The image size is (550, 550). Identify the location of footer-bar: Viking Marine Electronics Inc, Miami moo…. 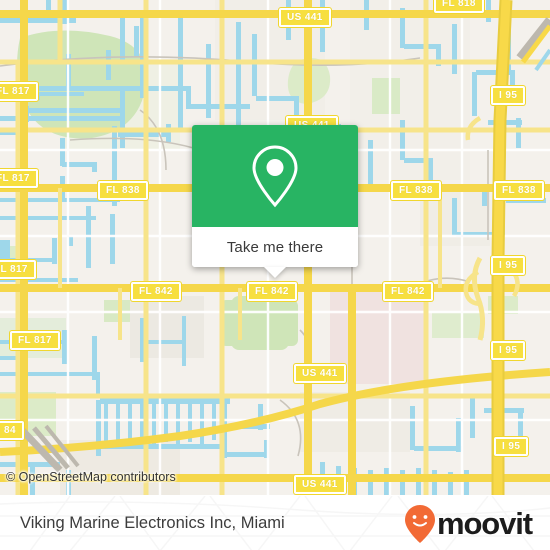
(275, 522).